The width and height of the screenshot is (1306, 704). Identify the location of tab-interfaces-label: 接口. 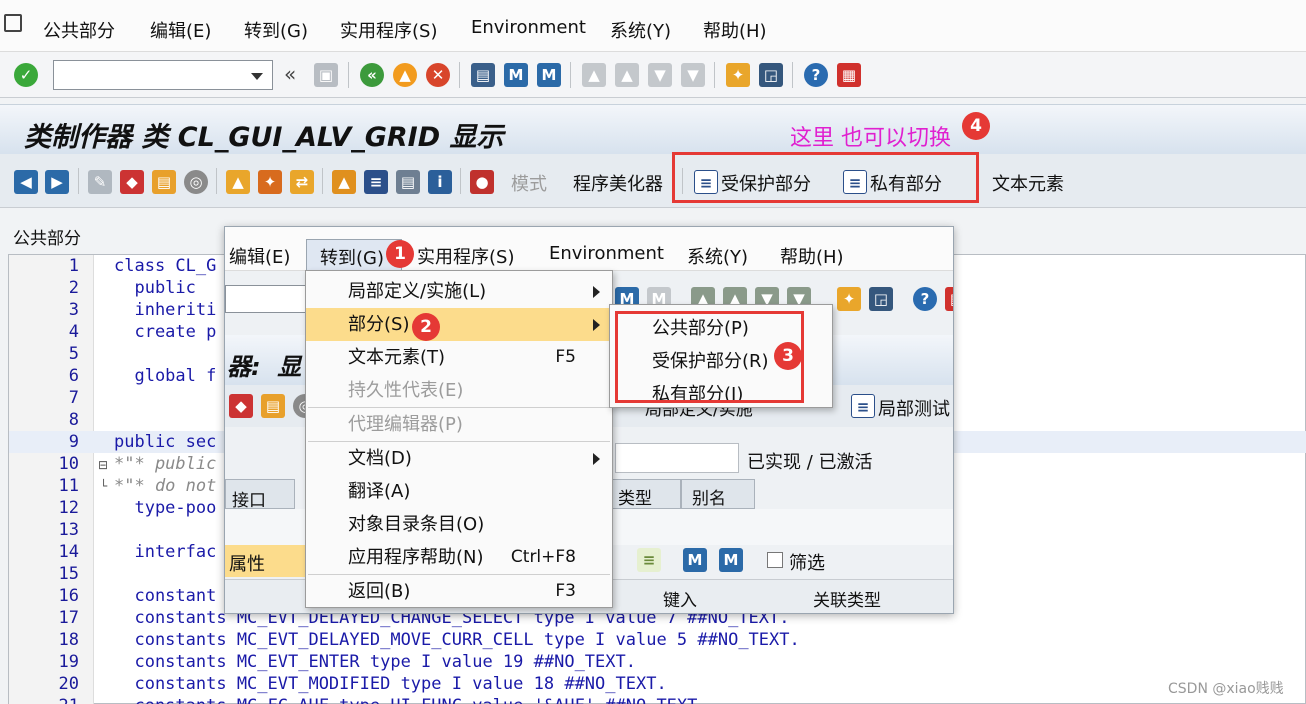
(249, 501).